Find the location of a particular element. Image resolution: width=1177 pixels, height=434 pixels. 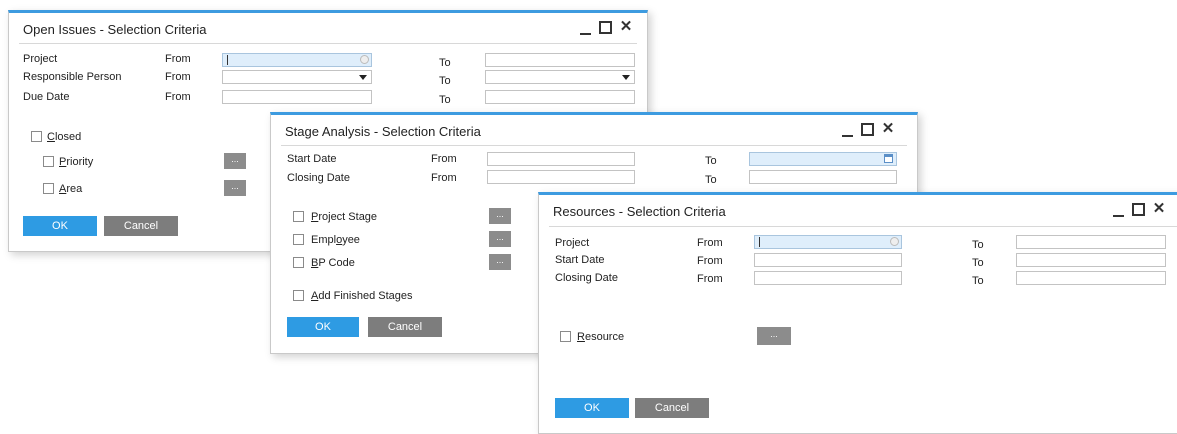

add-finished-stages-label: Add Finished Stages is located at coordinates (362, 296).